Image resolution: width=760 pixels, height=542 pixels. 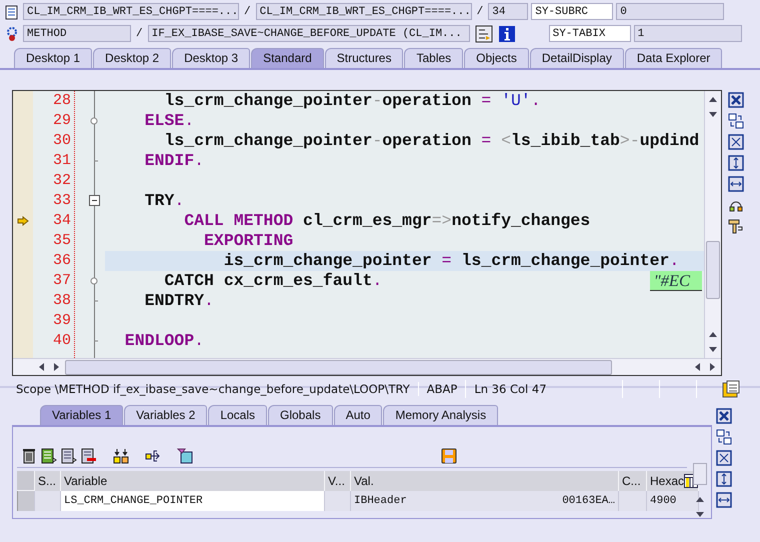 What do you see at coordinates (61, 300) in the screenshot?
I see `line-number: 38` at bounding box center [61, 300].